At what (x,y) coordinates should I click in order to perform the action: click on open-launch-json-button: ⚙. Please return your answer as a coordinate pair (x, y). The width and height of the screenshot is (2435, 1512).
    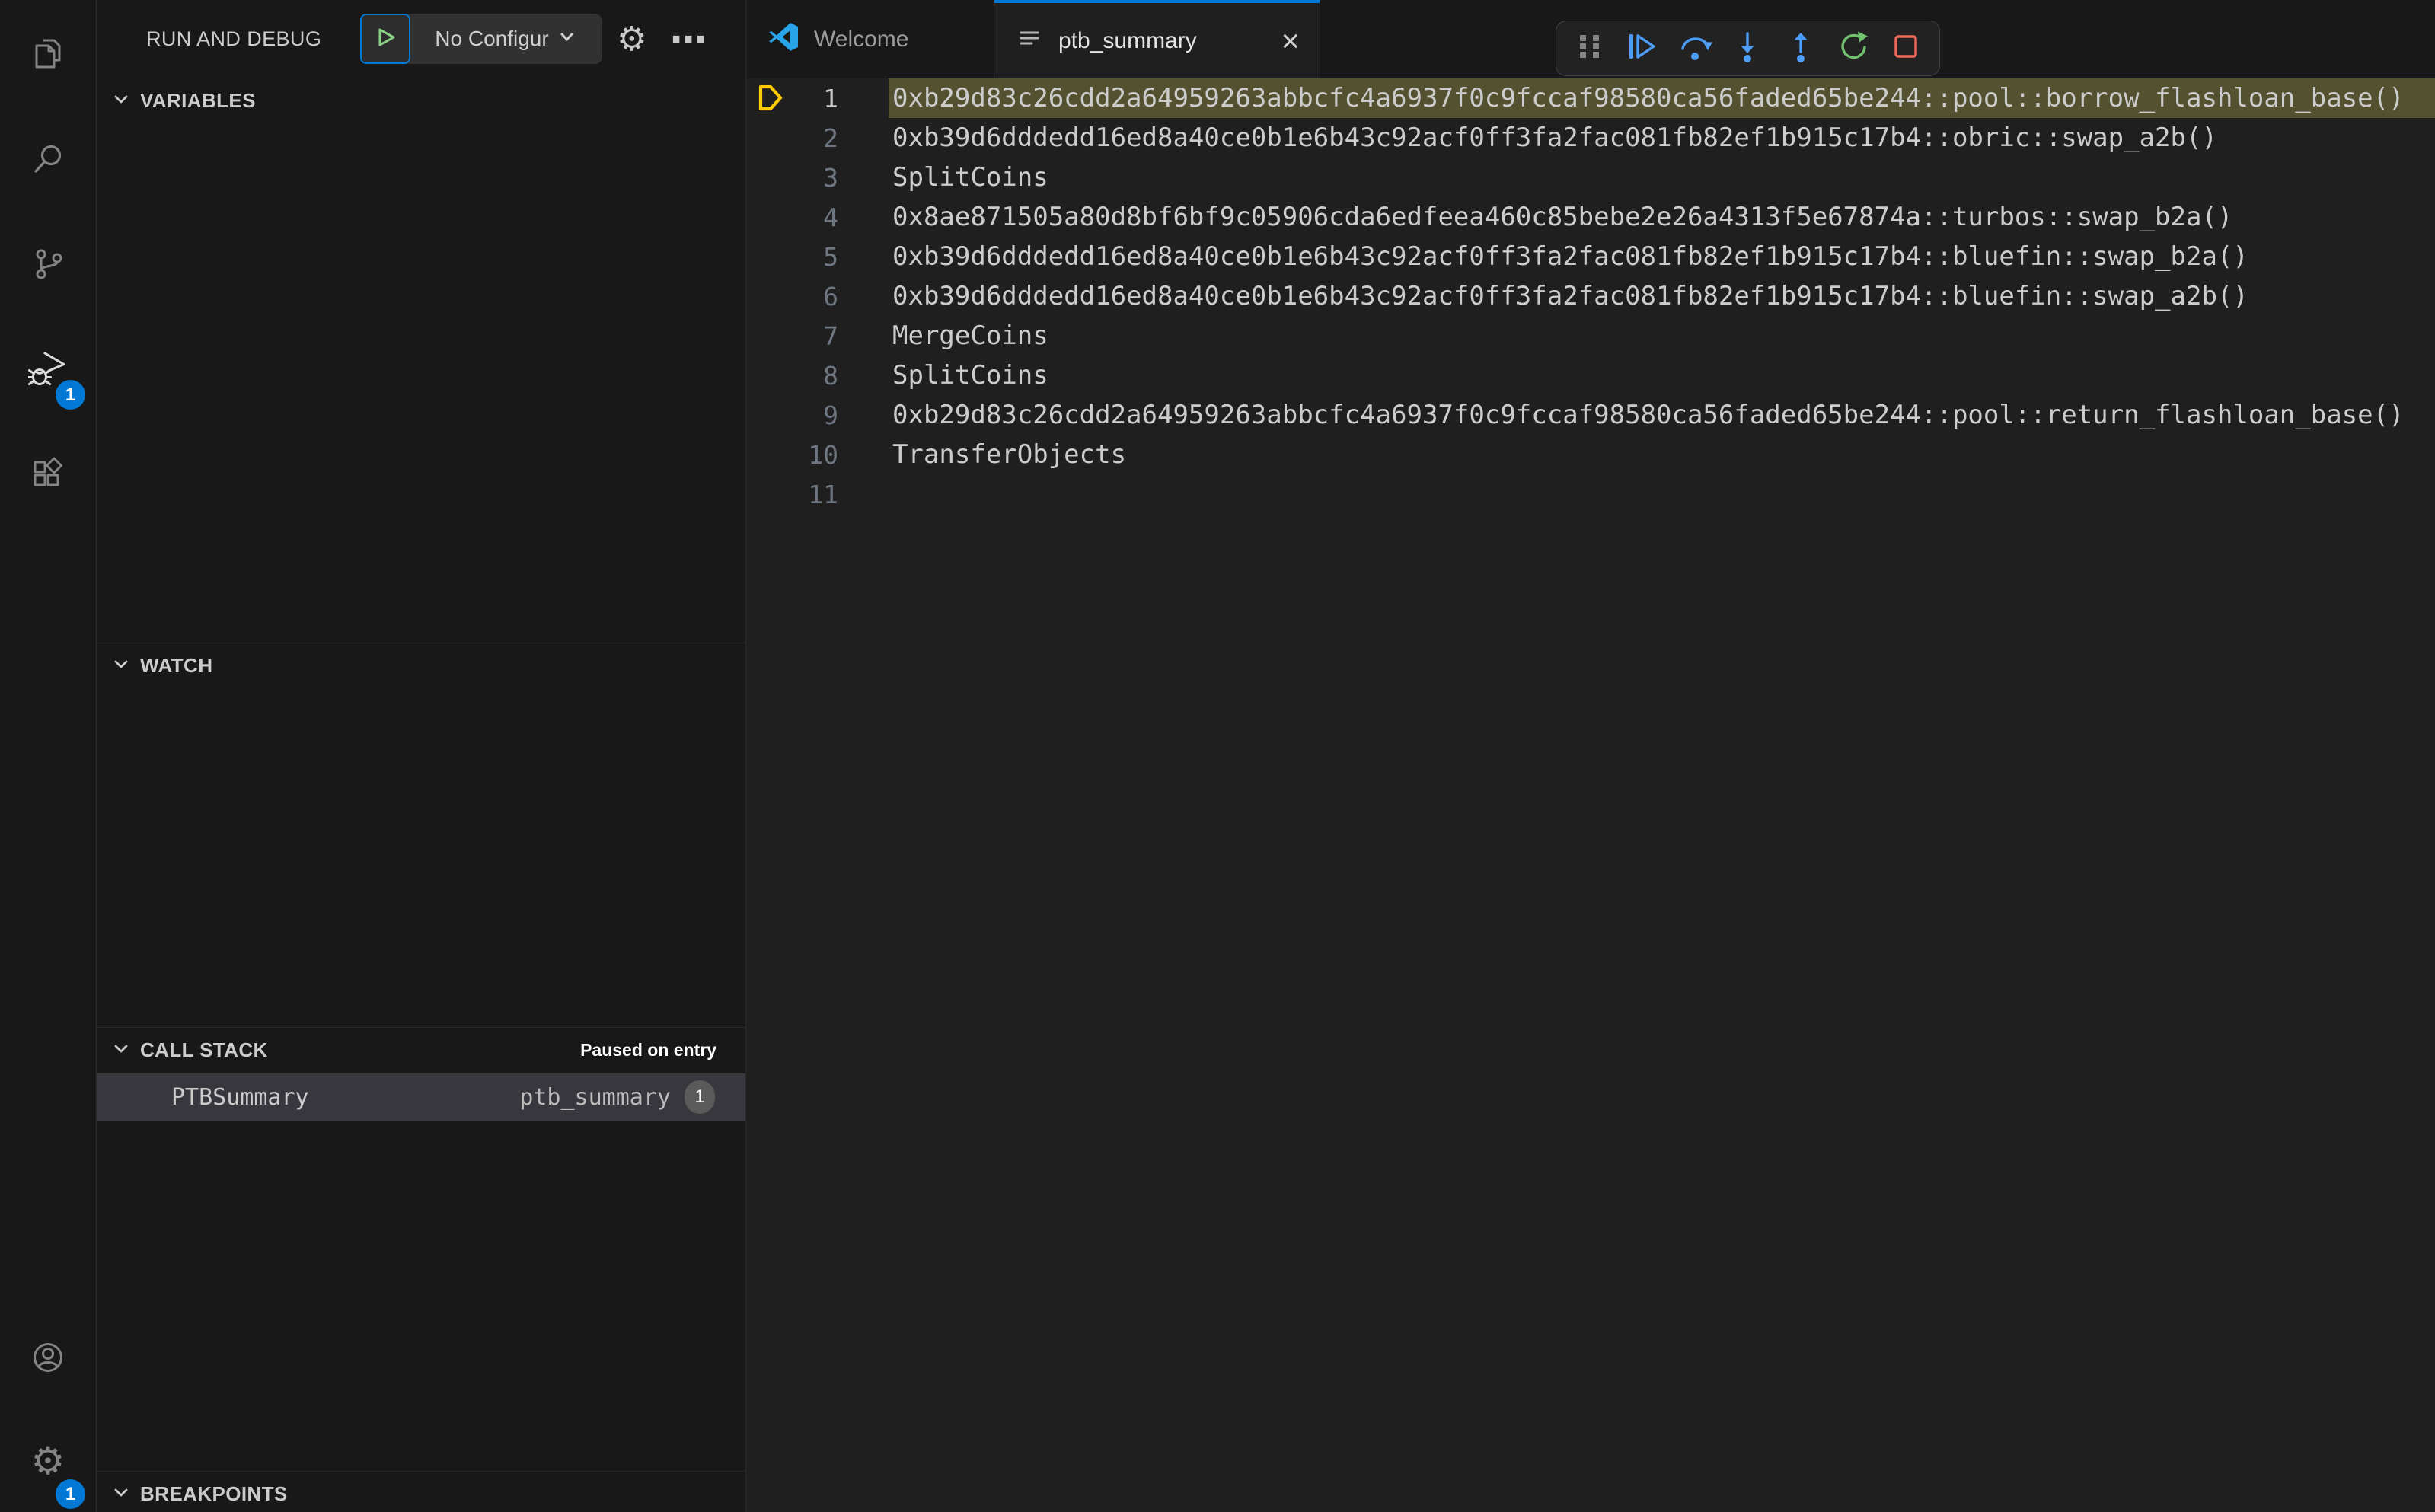
    Looking at the image, I should click on (631, 39).